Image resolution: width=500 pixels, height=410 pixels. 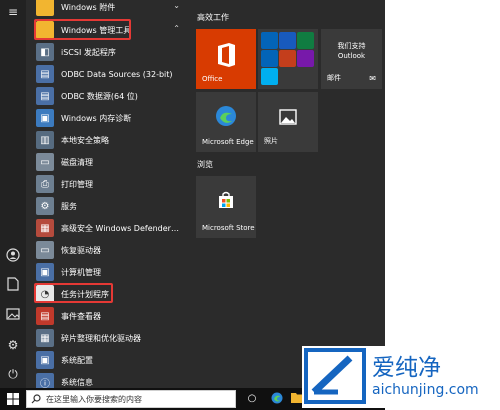 What do you see at coordinates (96, 118) in the screenshot?
I see `app-label: Windows 内存诊断` at bounding box center [96, 118].